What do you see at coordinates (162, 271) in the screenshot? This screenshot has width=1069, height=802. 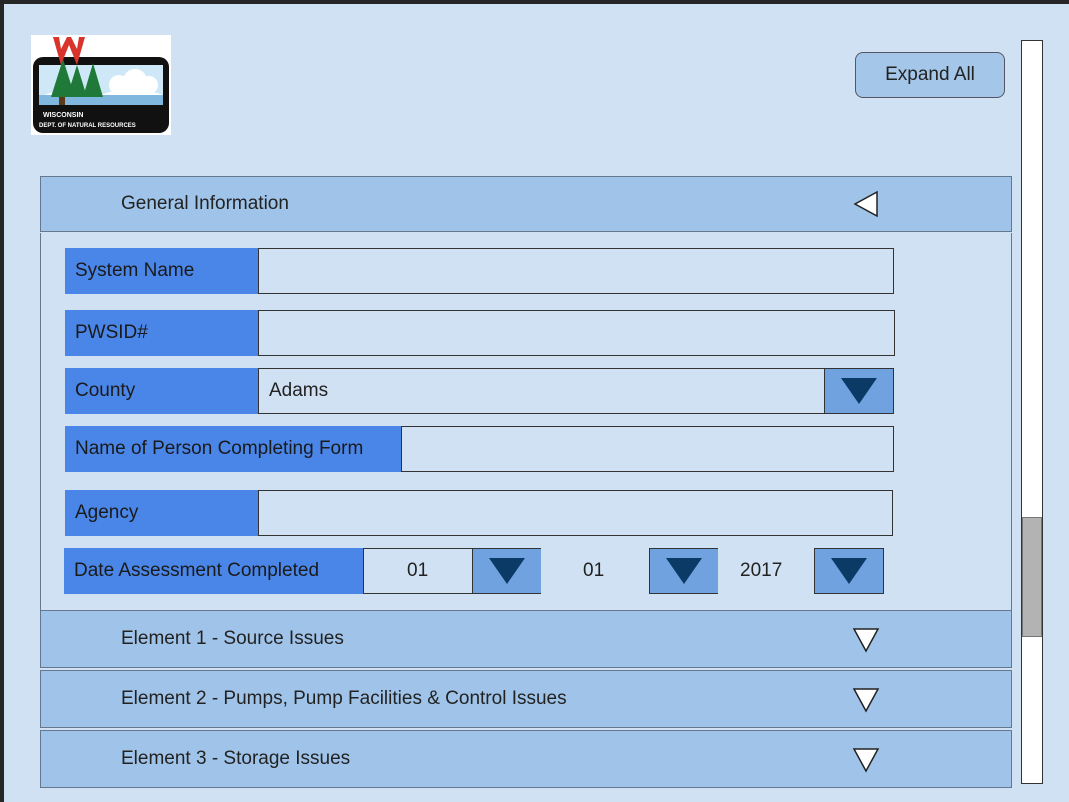 I see `system-name-label: System Name` at bounding box center [162, 271].